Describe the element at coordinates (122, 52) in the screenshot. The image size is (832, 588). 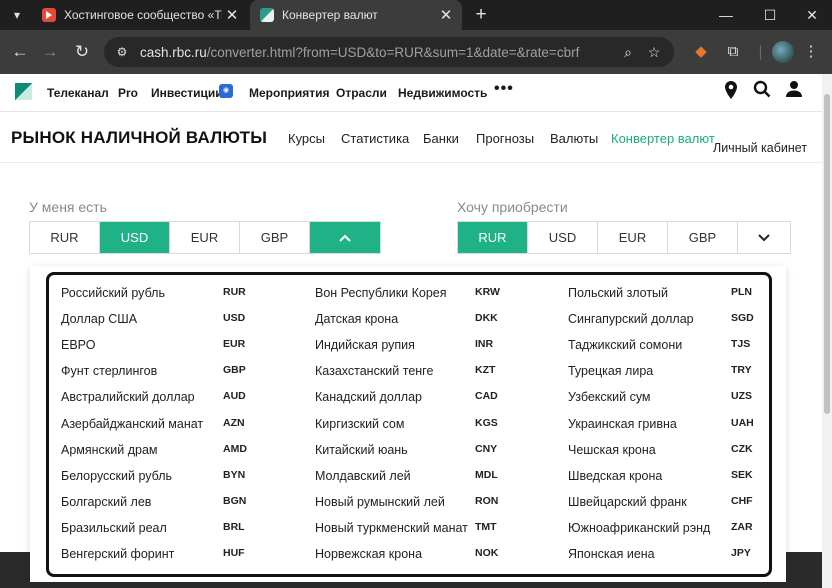
I see `site-info-icon: ⚙` at that location.